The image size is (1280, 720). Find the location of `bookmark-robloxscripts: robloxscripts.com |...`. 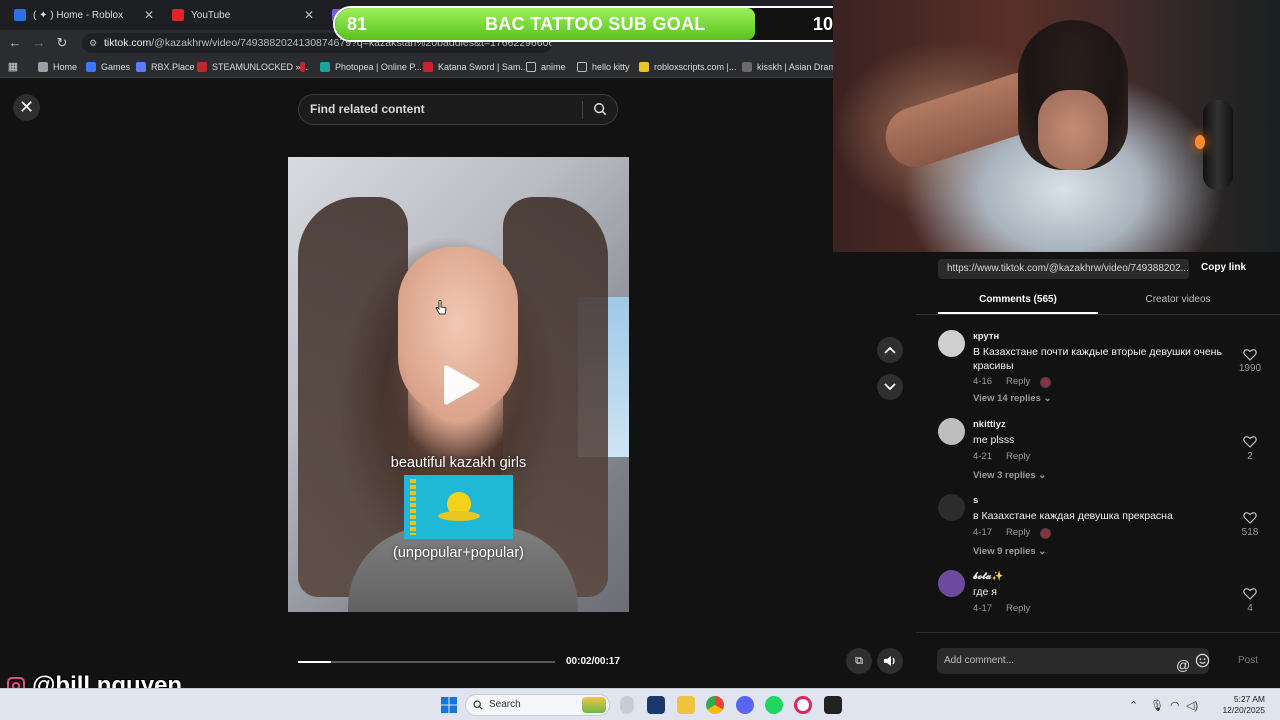

bookmark-robloxscripts: robloxscripts.com |... is located at coordinates (687, 67).